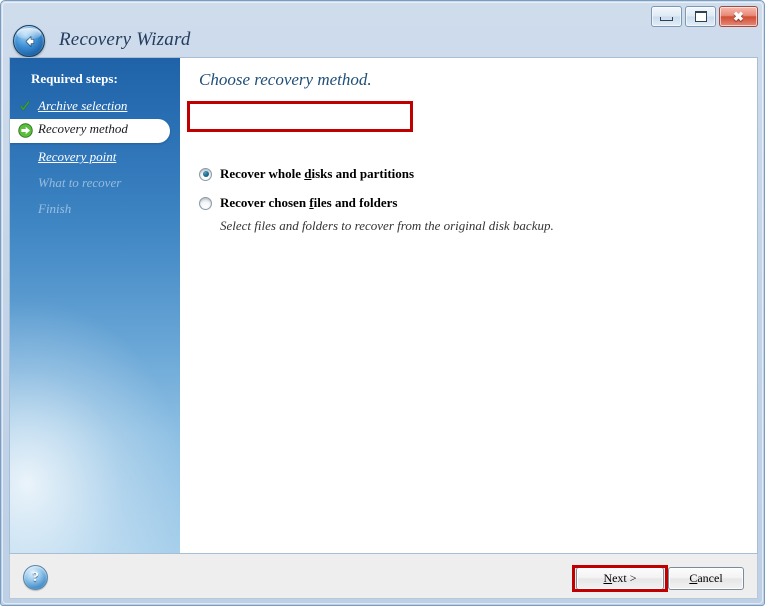  Describe the element at coordinates (25, 130) in the screenshot. I see `green-arrow-icon` at that location.